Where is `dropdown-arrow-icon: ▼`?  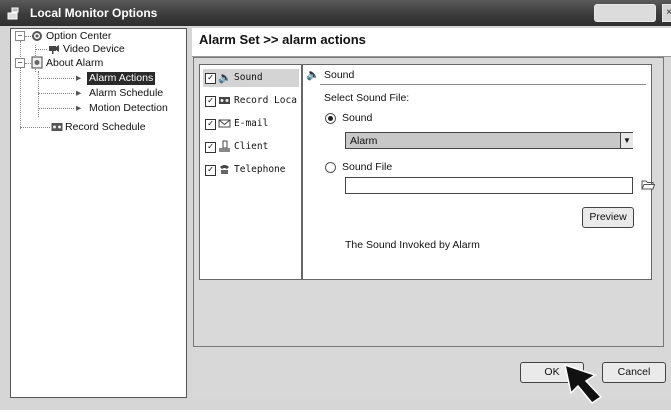 dropdown-arrow-icon: ▼ is located at coordinates (626, 140).